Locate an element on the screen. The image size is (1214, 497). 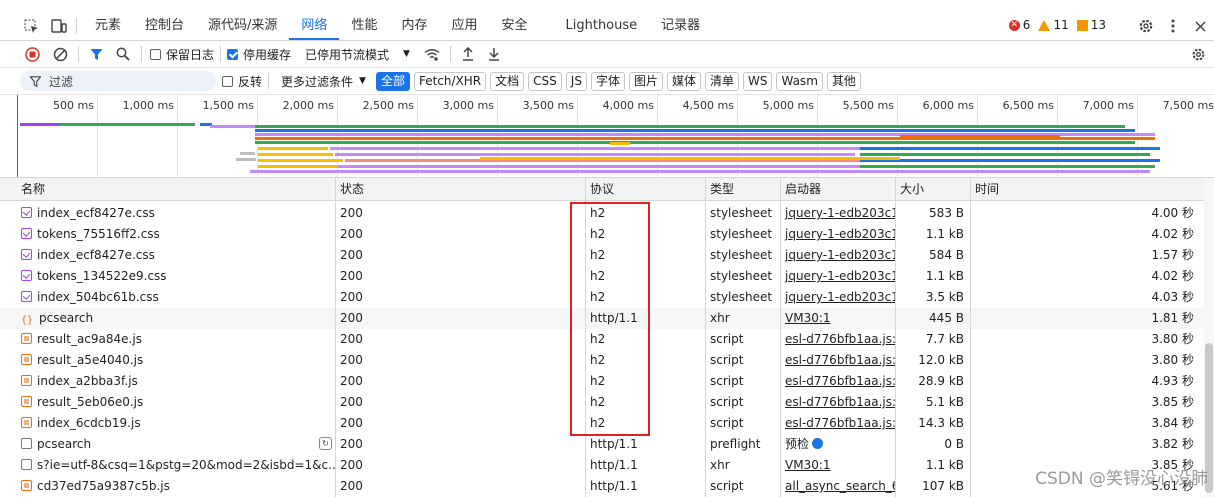
invert-check is located at coordinates (227, 81).